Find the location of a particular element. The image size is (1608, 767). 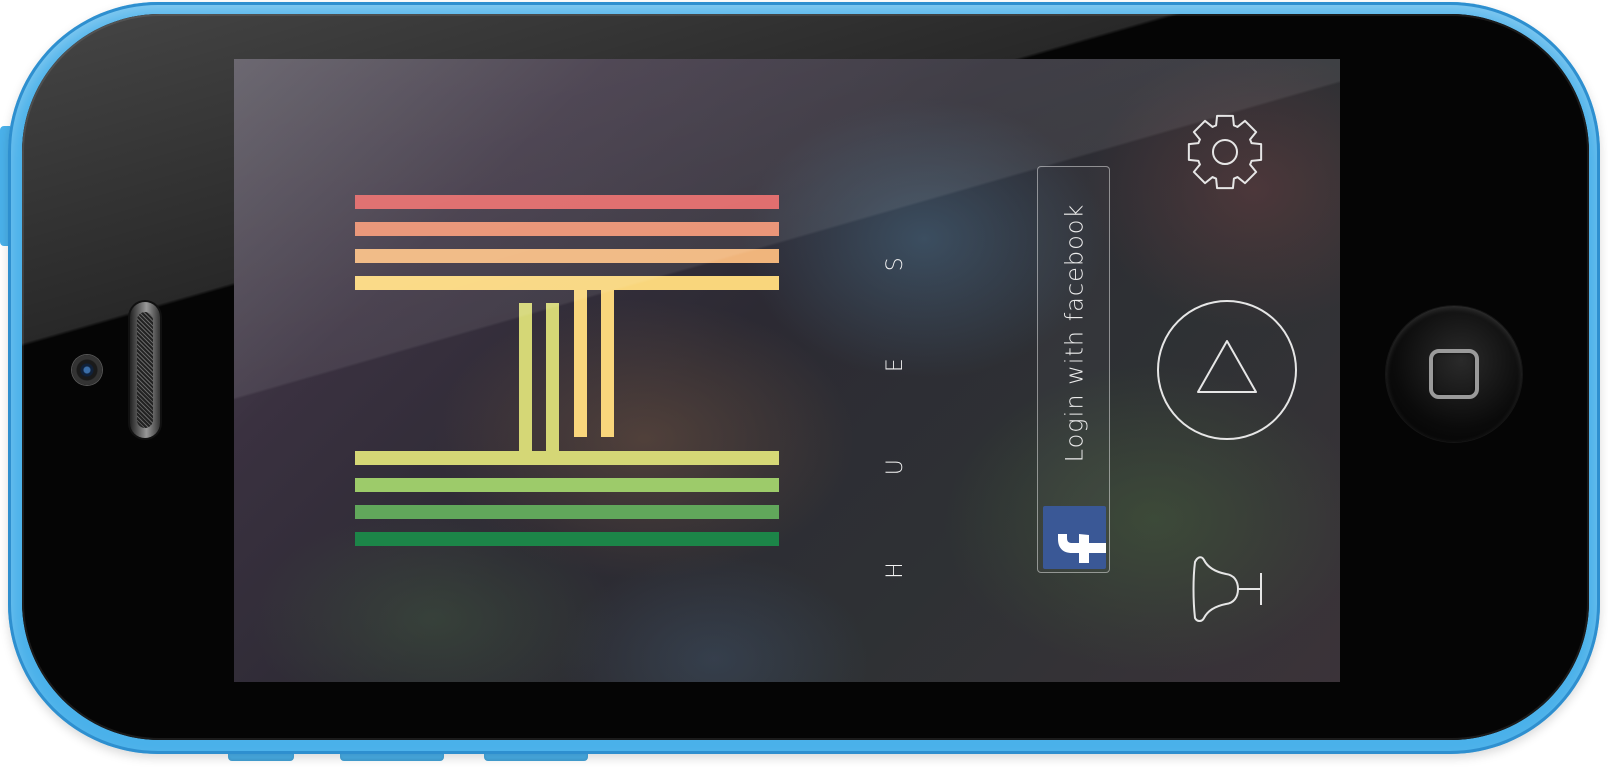

play-button is located at coordinates (1227, 370).